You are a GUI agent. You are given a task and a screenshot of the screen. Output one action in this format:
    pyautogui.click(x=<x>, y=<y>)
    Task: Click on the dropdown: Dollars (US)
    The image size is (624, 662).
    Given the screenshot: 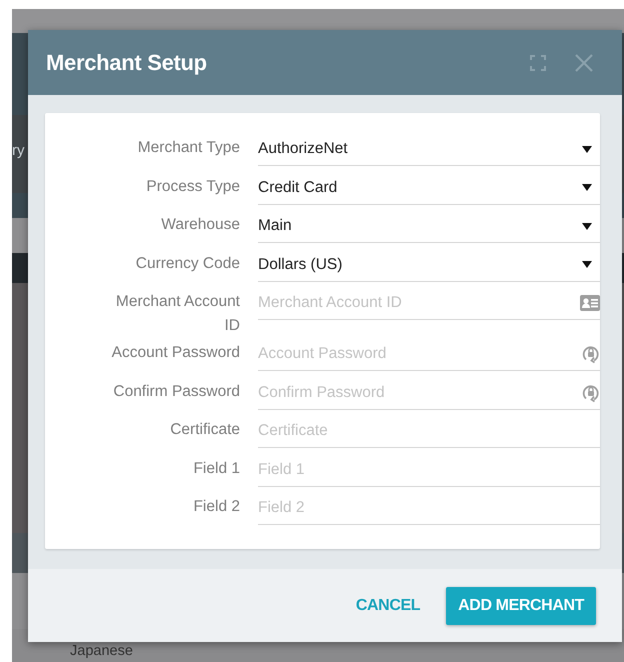 What is the action you would take?
    pyautogui.click(x=429, y=265)
    